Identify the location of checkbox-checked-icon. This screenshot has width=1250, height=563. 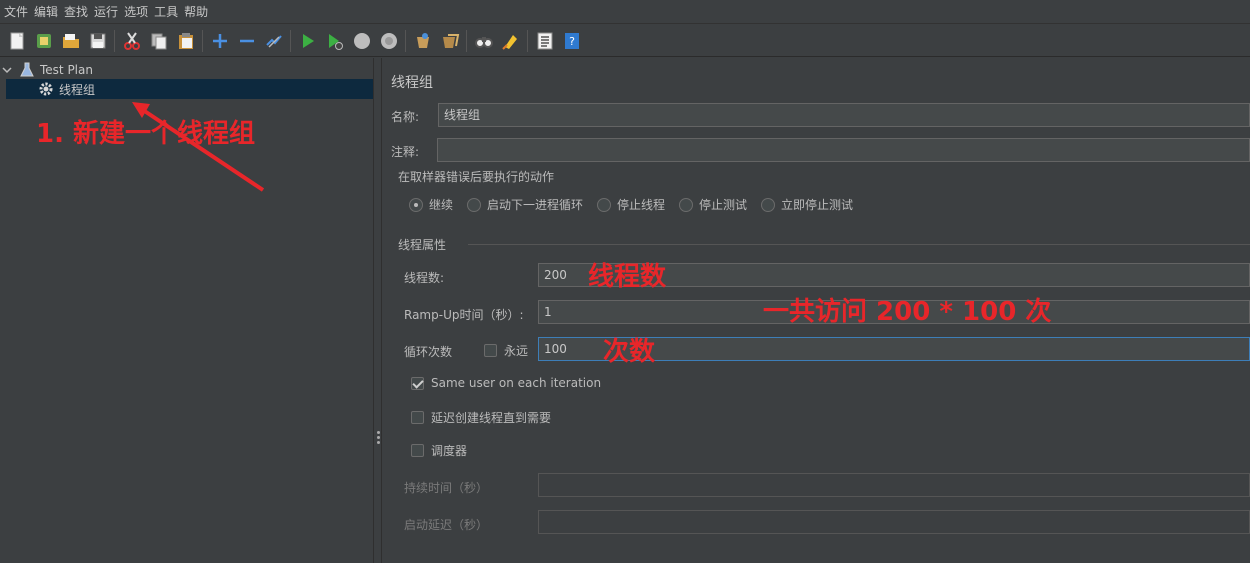
(417, 383).